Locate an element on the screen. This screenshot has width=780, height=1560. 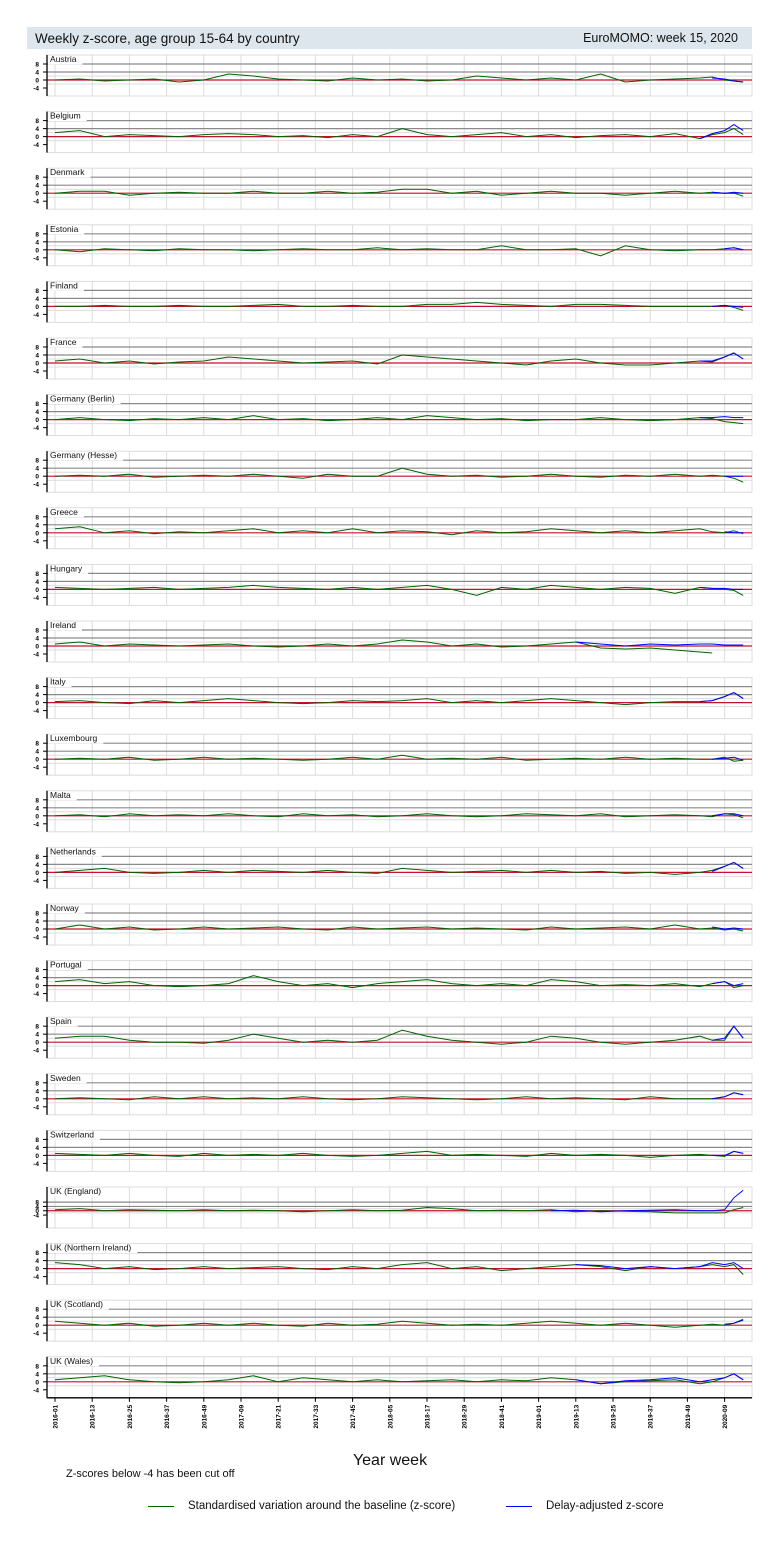
panel-title: UK (Scotland) is located at coordinates (76, 1304).